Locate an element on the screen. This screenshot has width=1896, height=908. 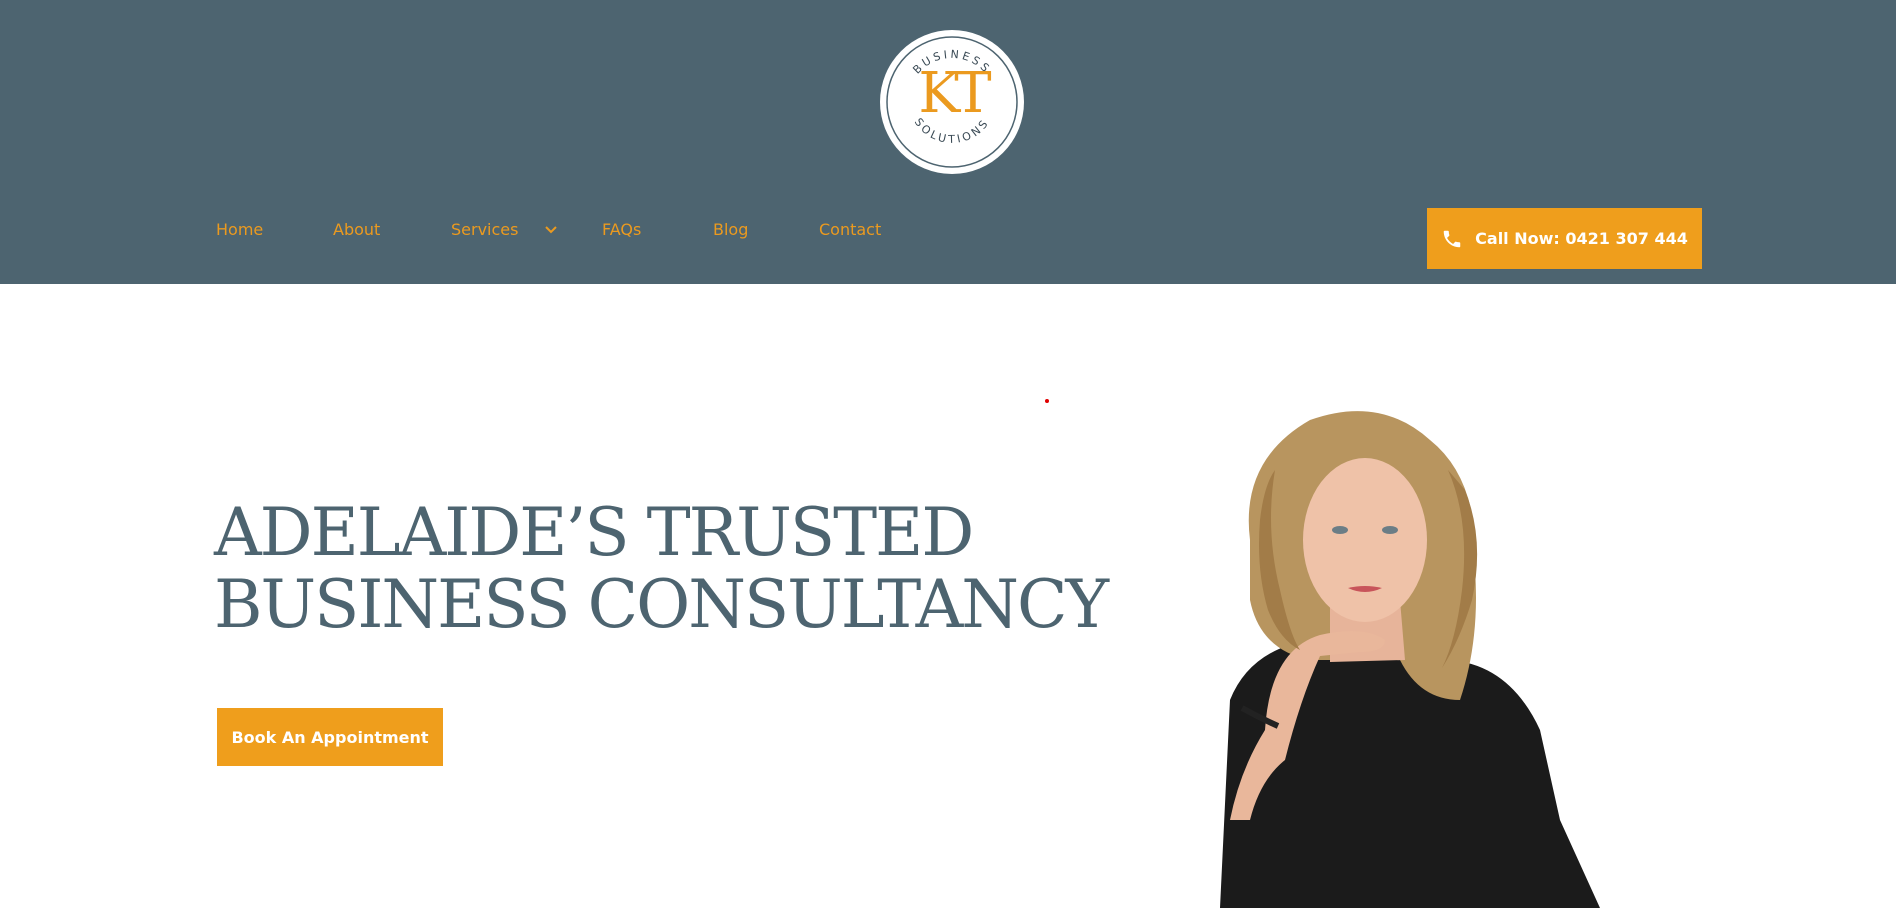
chevron-down-icon is located at coordinates (551, 230).